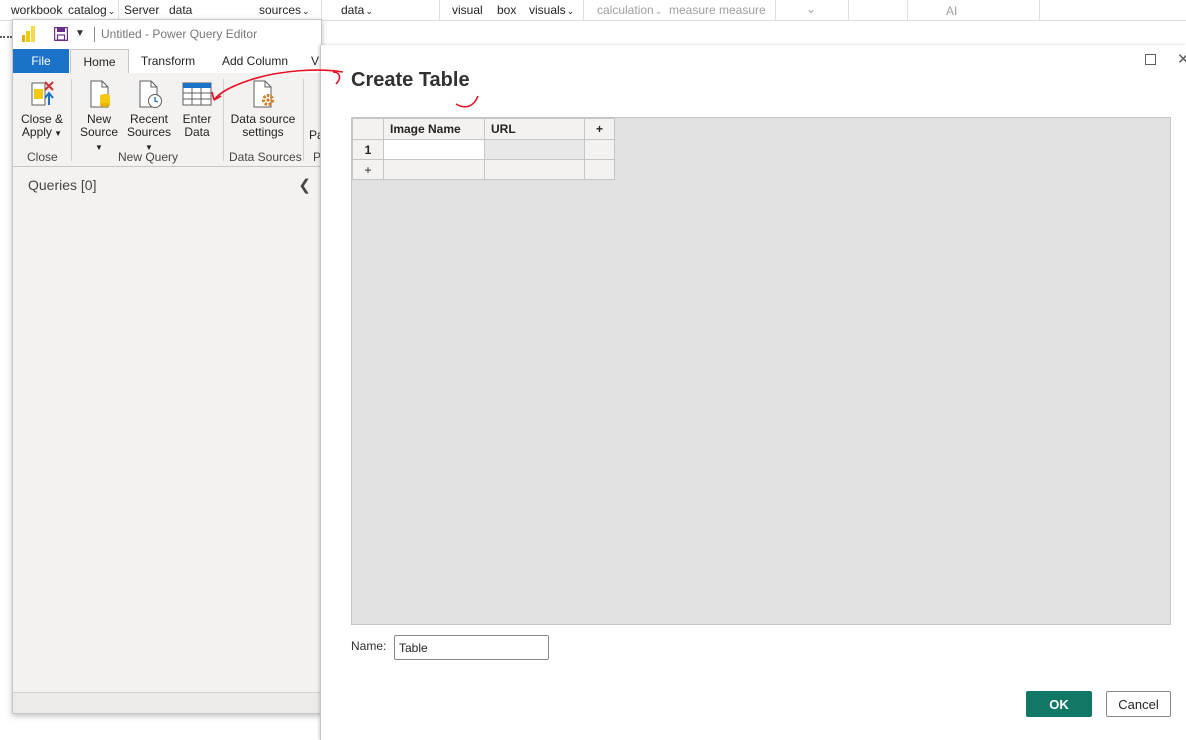 The width and height of the screenshot is (1186, 740). I want to click on dialog-title: Create Table, so click(410, 80).